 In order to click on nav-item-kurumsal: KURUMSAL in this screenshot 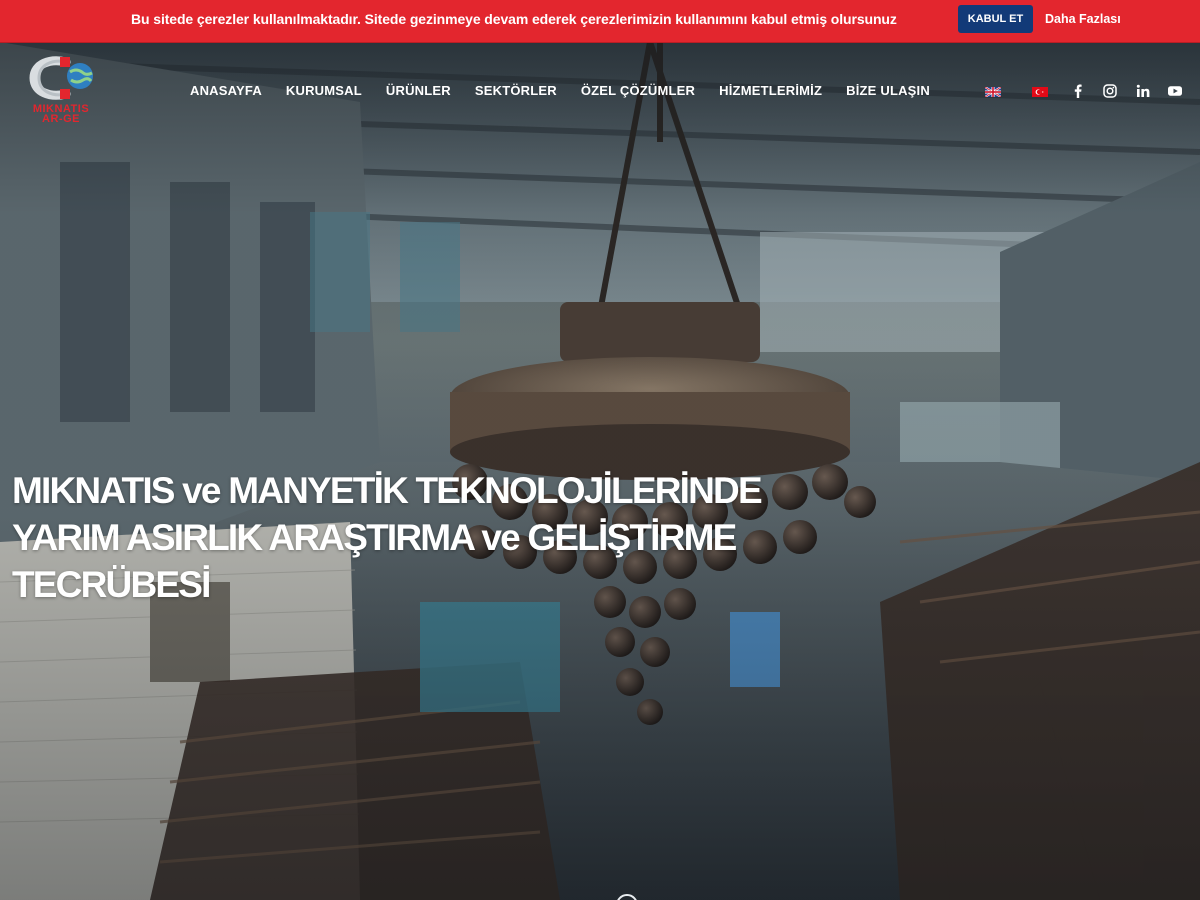, I will do `click(324, 90)`.